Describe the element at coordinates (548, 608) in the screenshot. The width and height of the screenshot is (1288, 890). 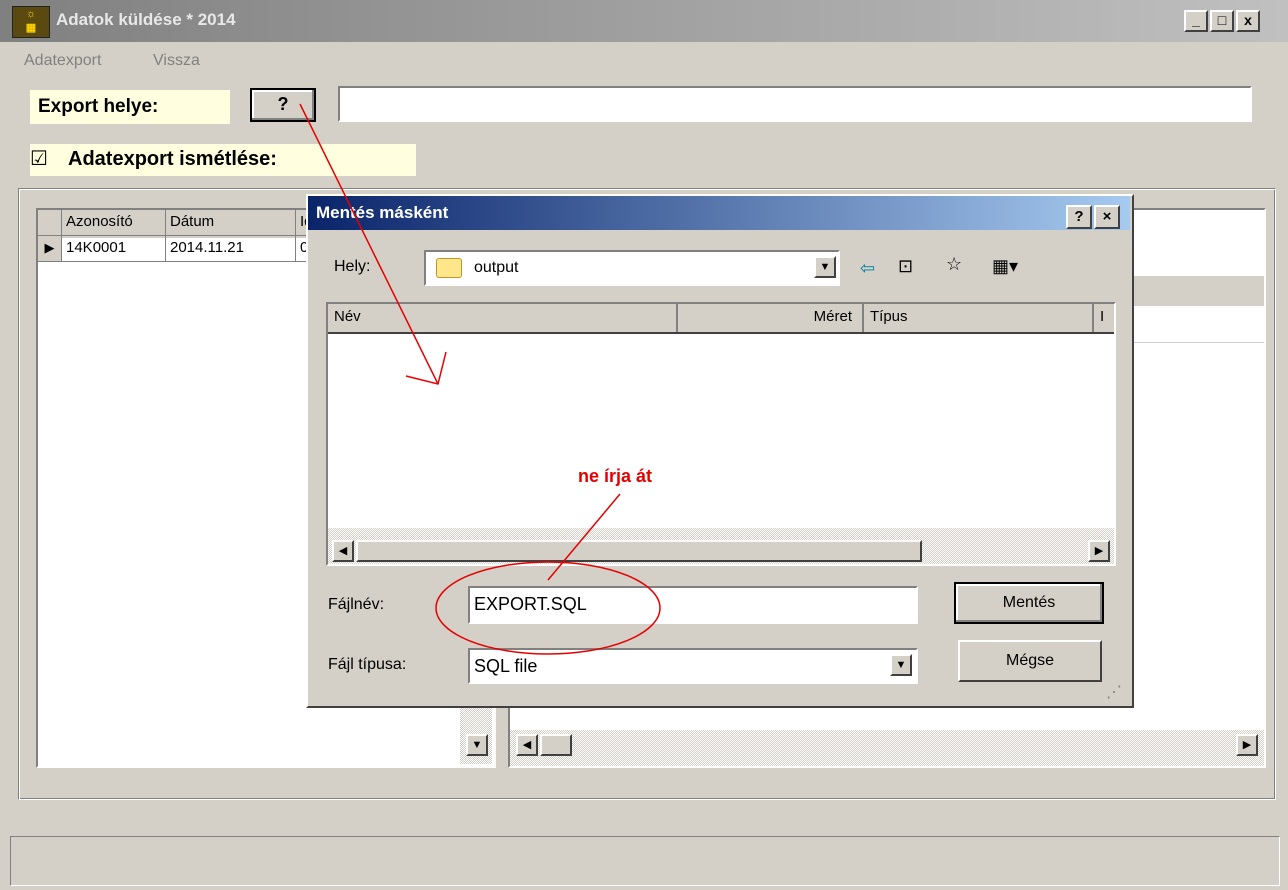
I see `annotation-ellipse` at that location.